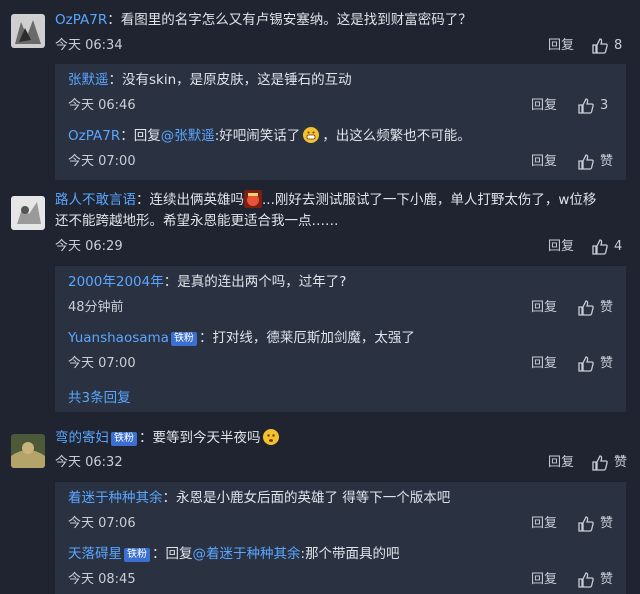 The height and width of the screenshot is (594, 640). What do you see at coordinates (188, 136) in the screenshot?
I see `mention-link: @张默遥` at bounding box center [188, 136].